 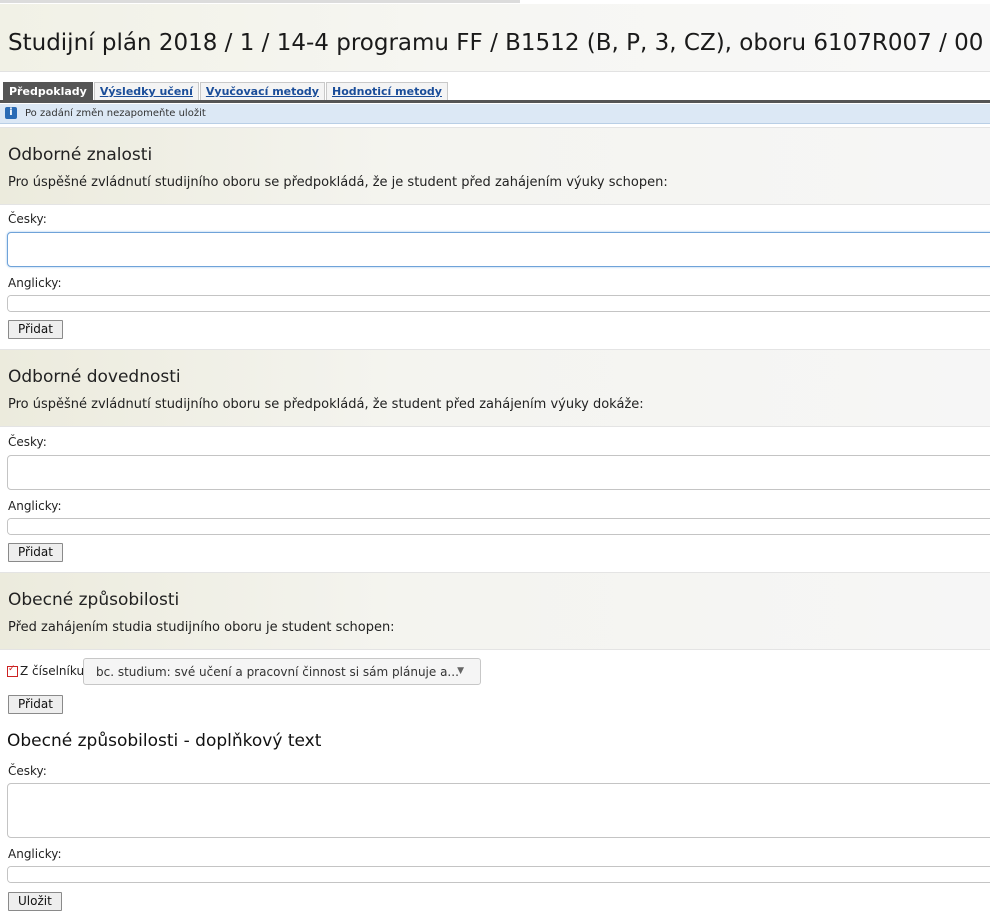 I want to click on english-textarea-znalosti, so click(x=498, y=303).